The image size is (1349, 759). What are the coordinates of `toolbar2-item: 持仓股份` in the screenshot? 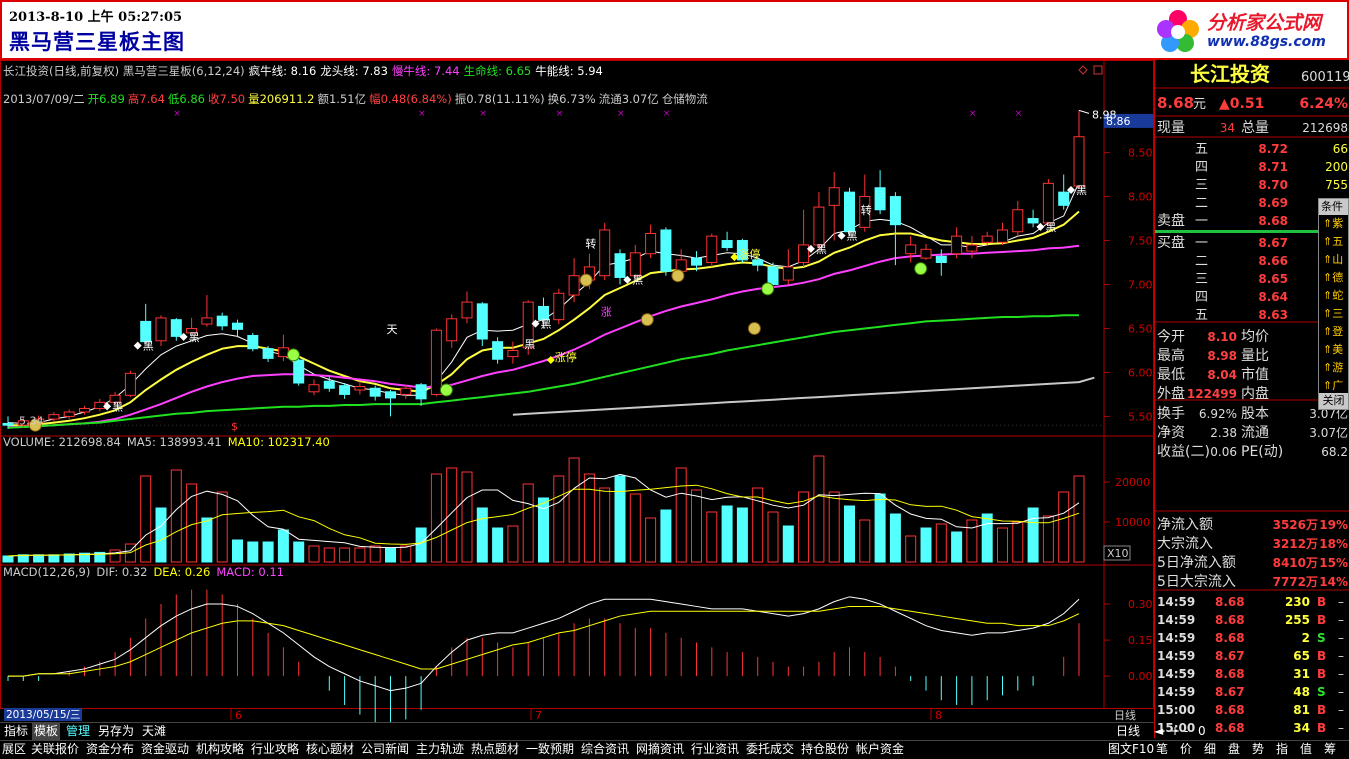 It's located at (825, 749).